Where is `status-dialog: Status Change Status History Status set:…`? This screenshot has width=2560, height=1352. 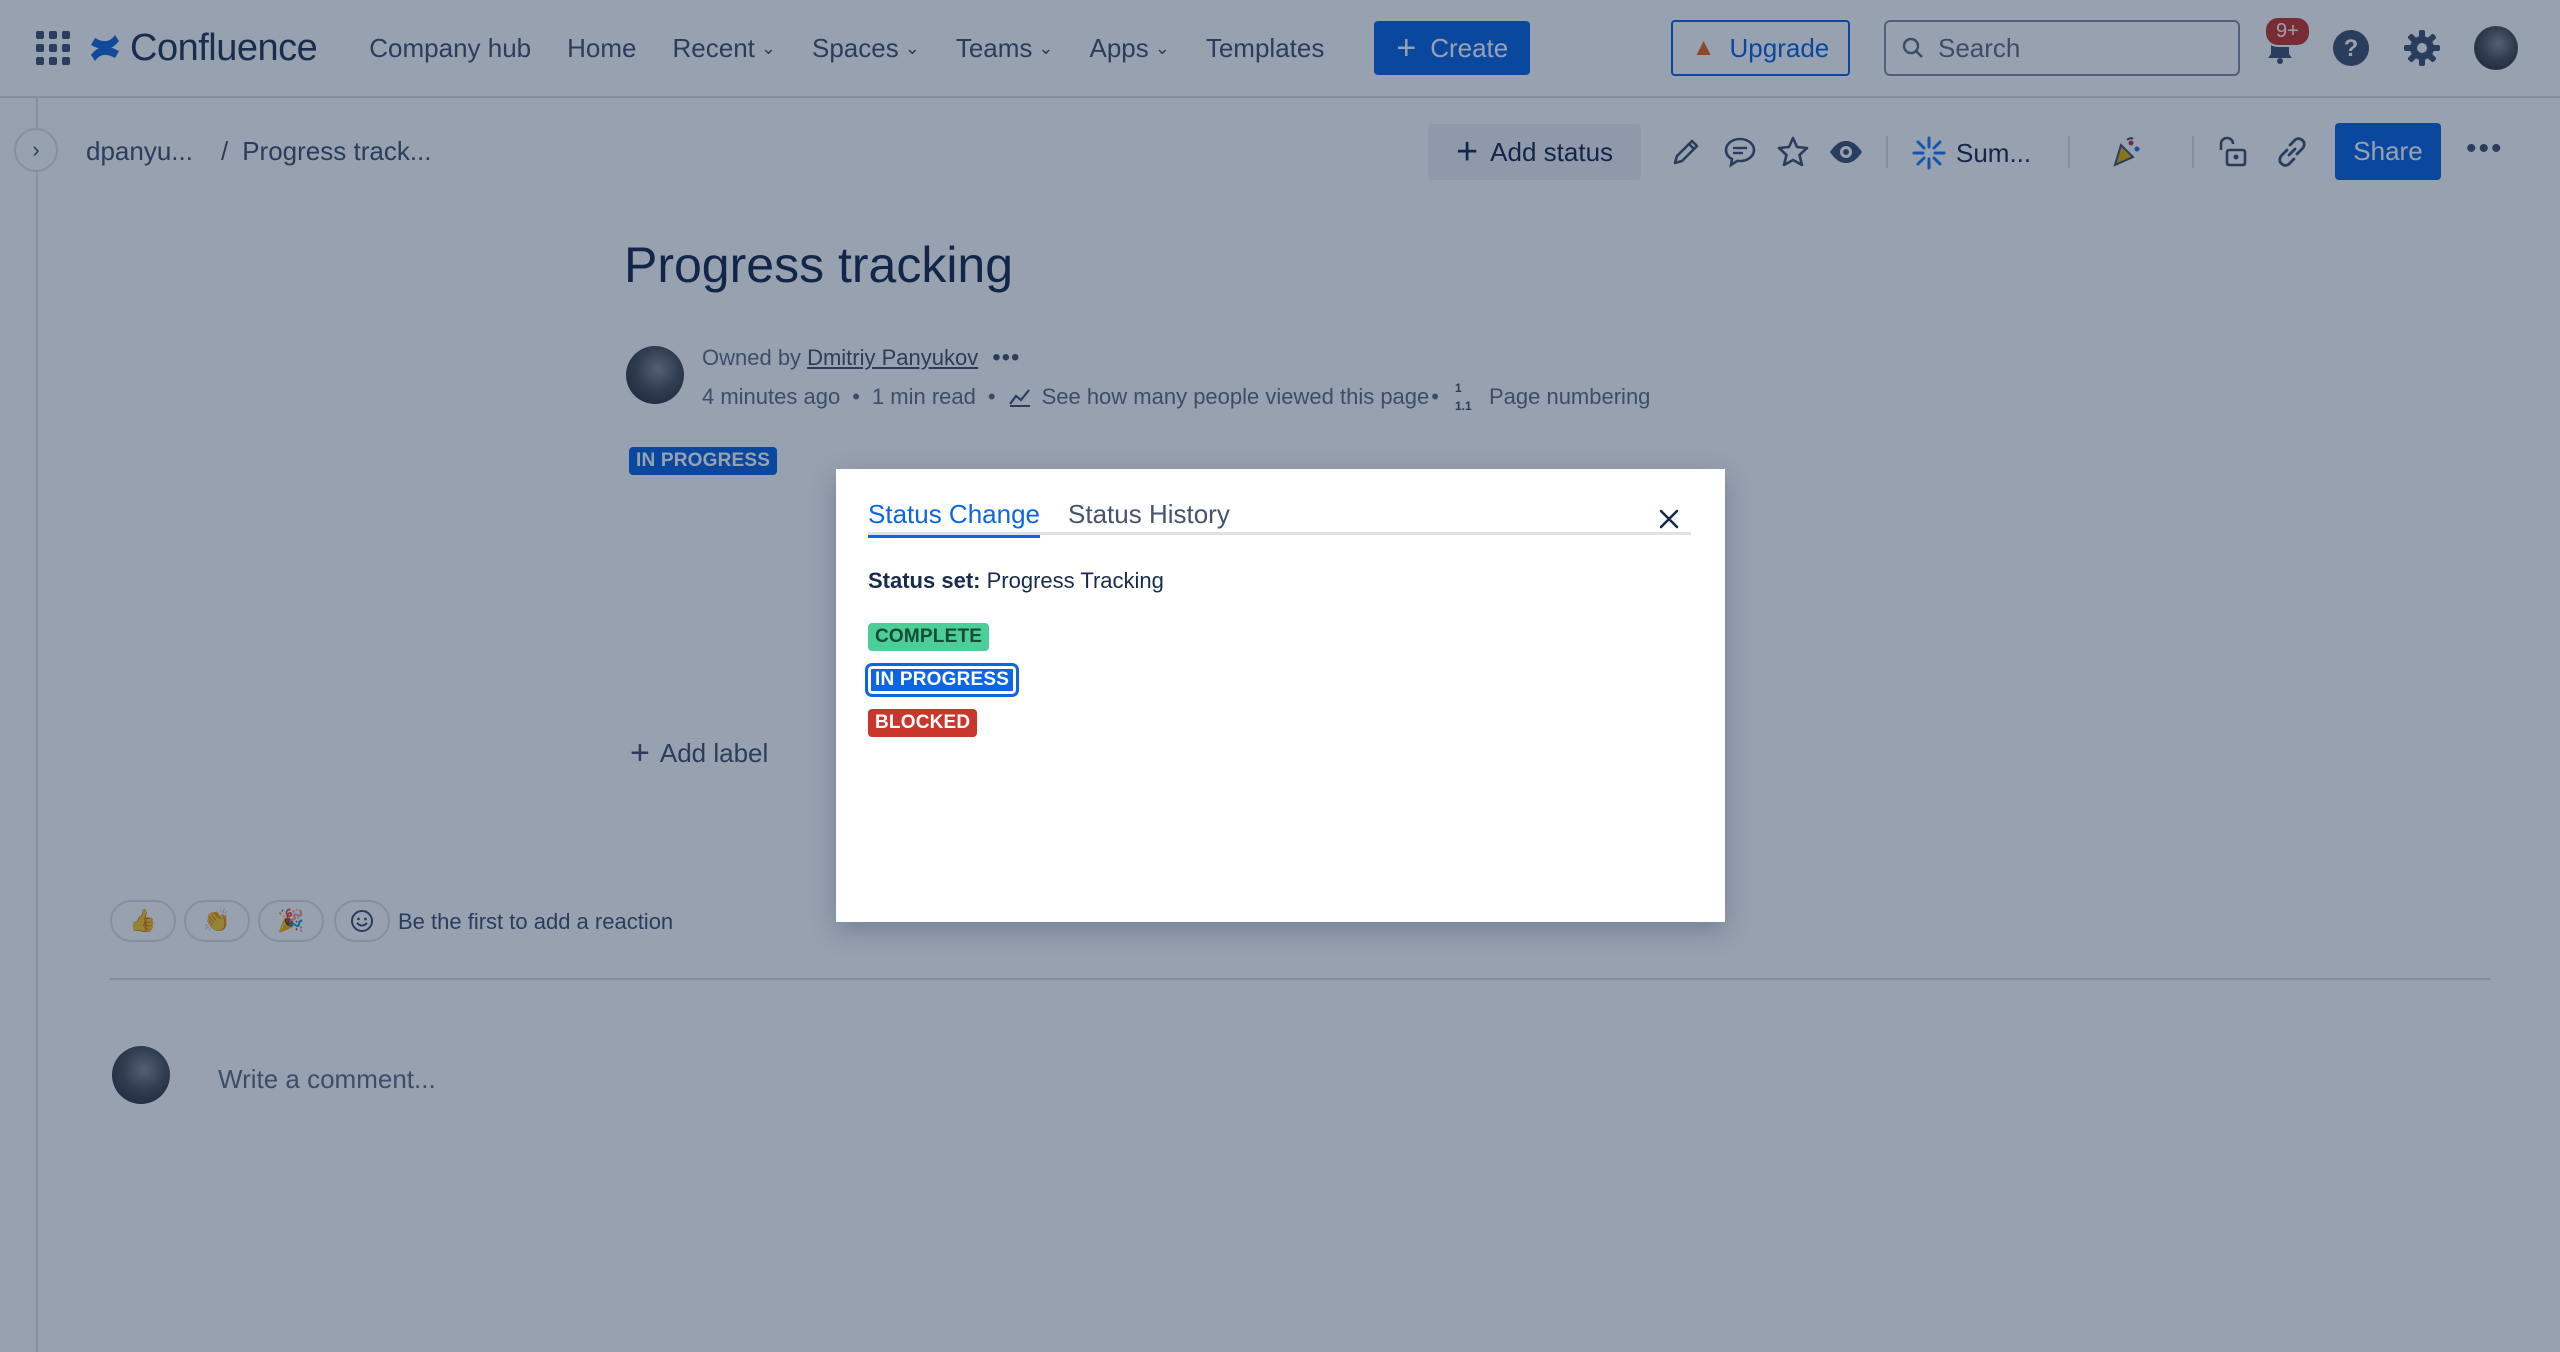 status-dialog: Status Change Status History Status set:… is located at coordinates (1280, 695).